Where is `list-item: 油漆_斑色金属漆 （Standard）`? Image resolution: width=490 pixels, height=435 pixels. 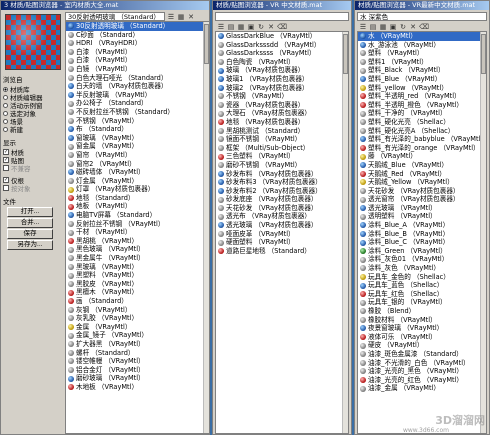
list-item: 油漆_斑色金属漆 （Standard） is located at coordinates (422, 354).